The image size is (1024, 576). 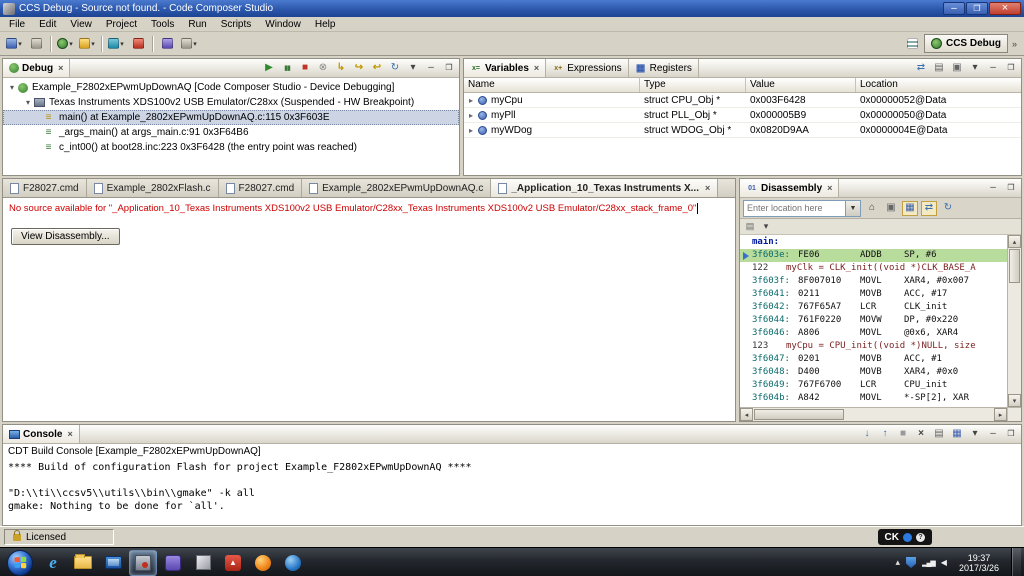 What do you see at coordinates (944, 562) in the screenshot?
I see `volume-icon` at bounding box center [944, 562].